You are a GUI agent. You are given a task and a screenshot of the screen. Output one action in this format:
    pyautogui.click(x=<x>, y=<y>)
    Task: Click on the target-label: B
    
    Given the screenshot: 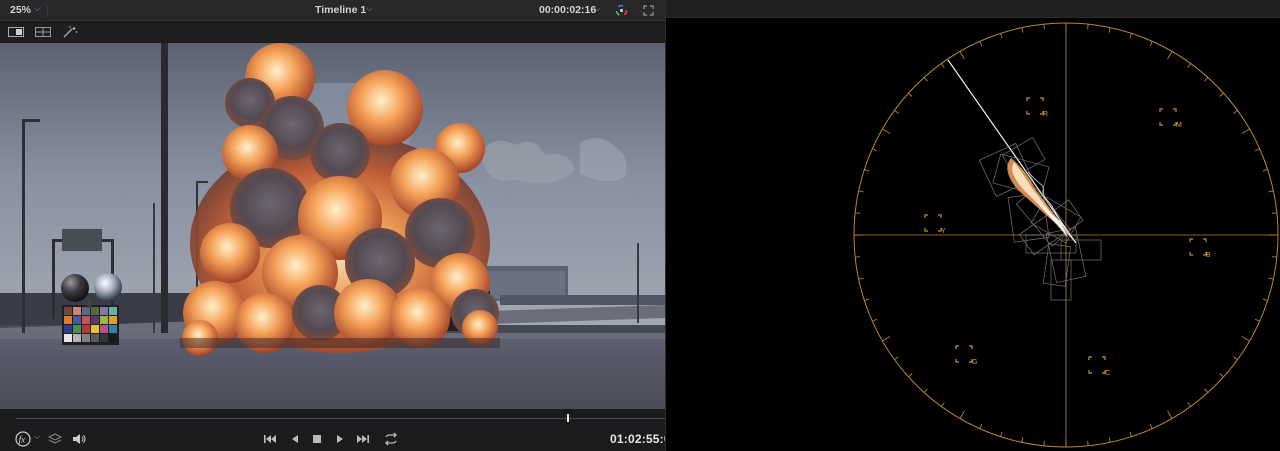 What is the action you would take?
    pyautogui.click(x=1208, y=255)
    